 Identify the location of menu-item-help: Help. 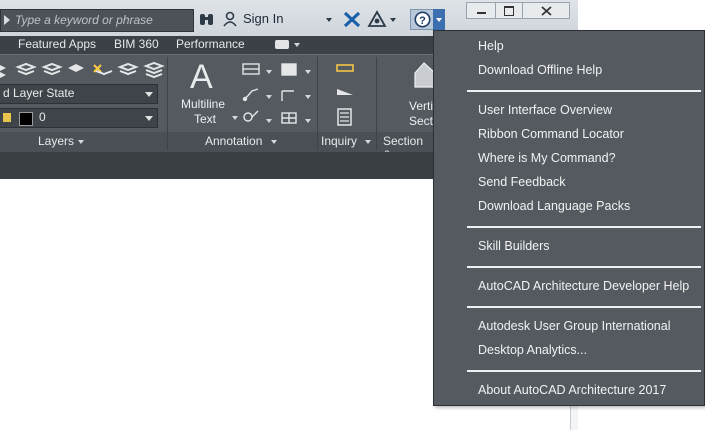
(491, 46).